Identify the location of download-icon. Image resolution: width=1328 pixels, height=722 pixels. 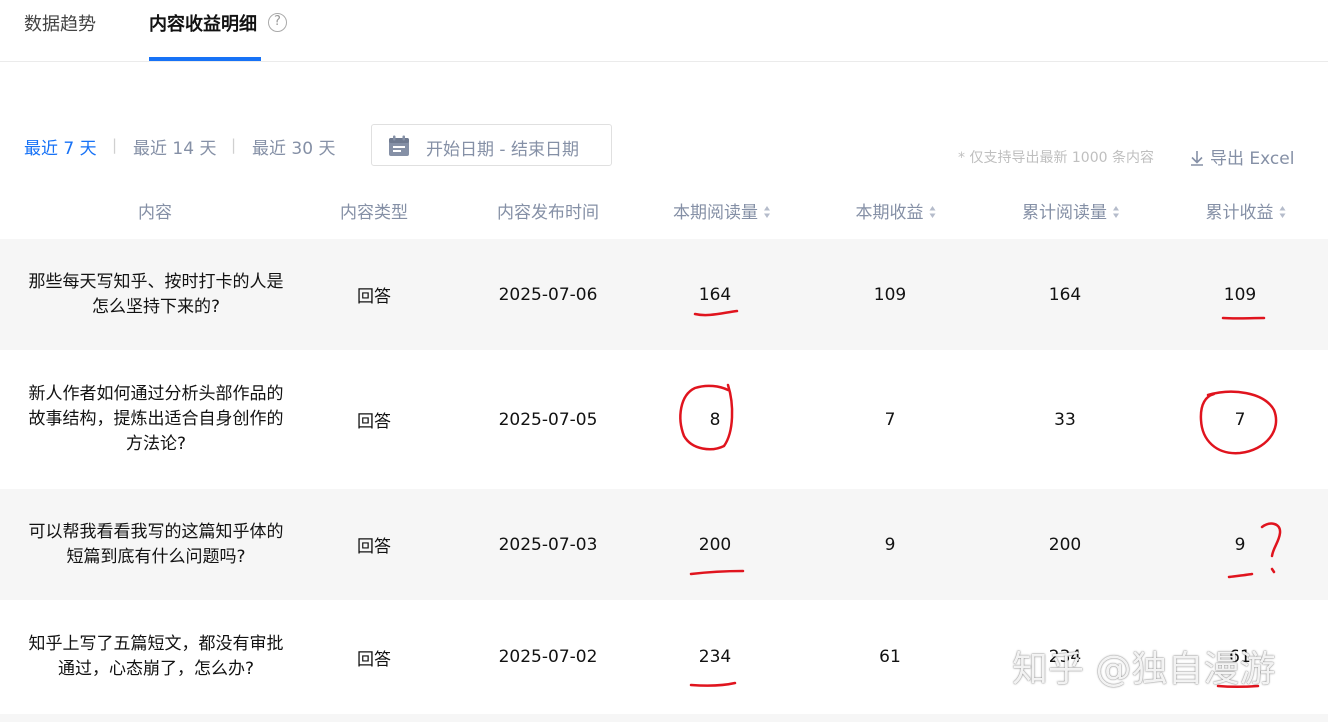
(1197, 158).